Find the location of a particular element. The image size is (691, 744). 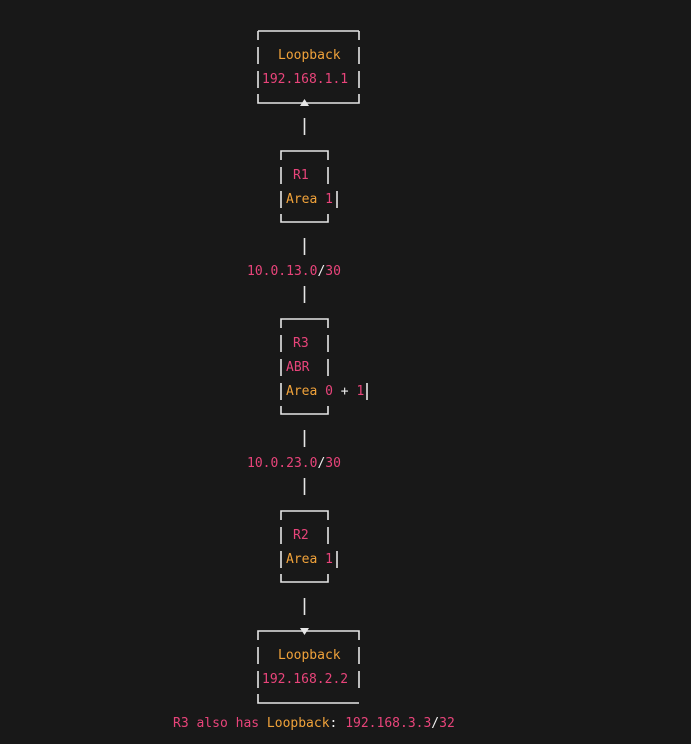

r2-area-number: 1 is located at coordinates (329, 559).